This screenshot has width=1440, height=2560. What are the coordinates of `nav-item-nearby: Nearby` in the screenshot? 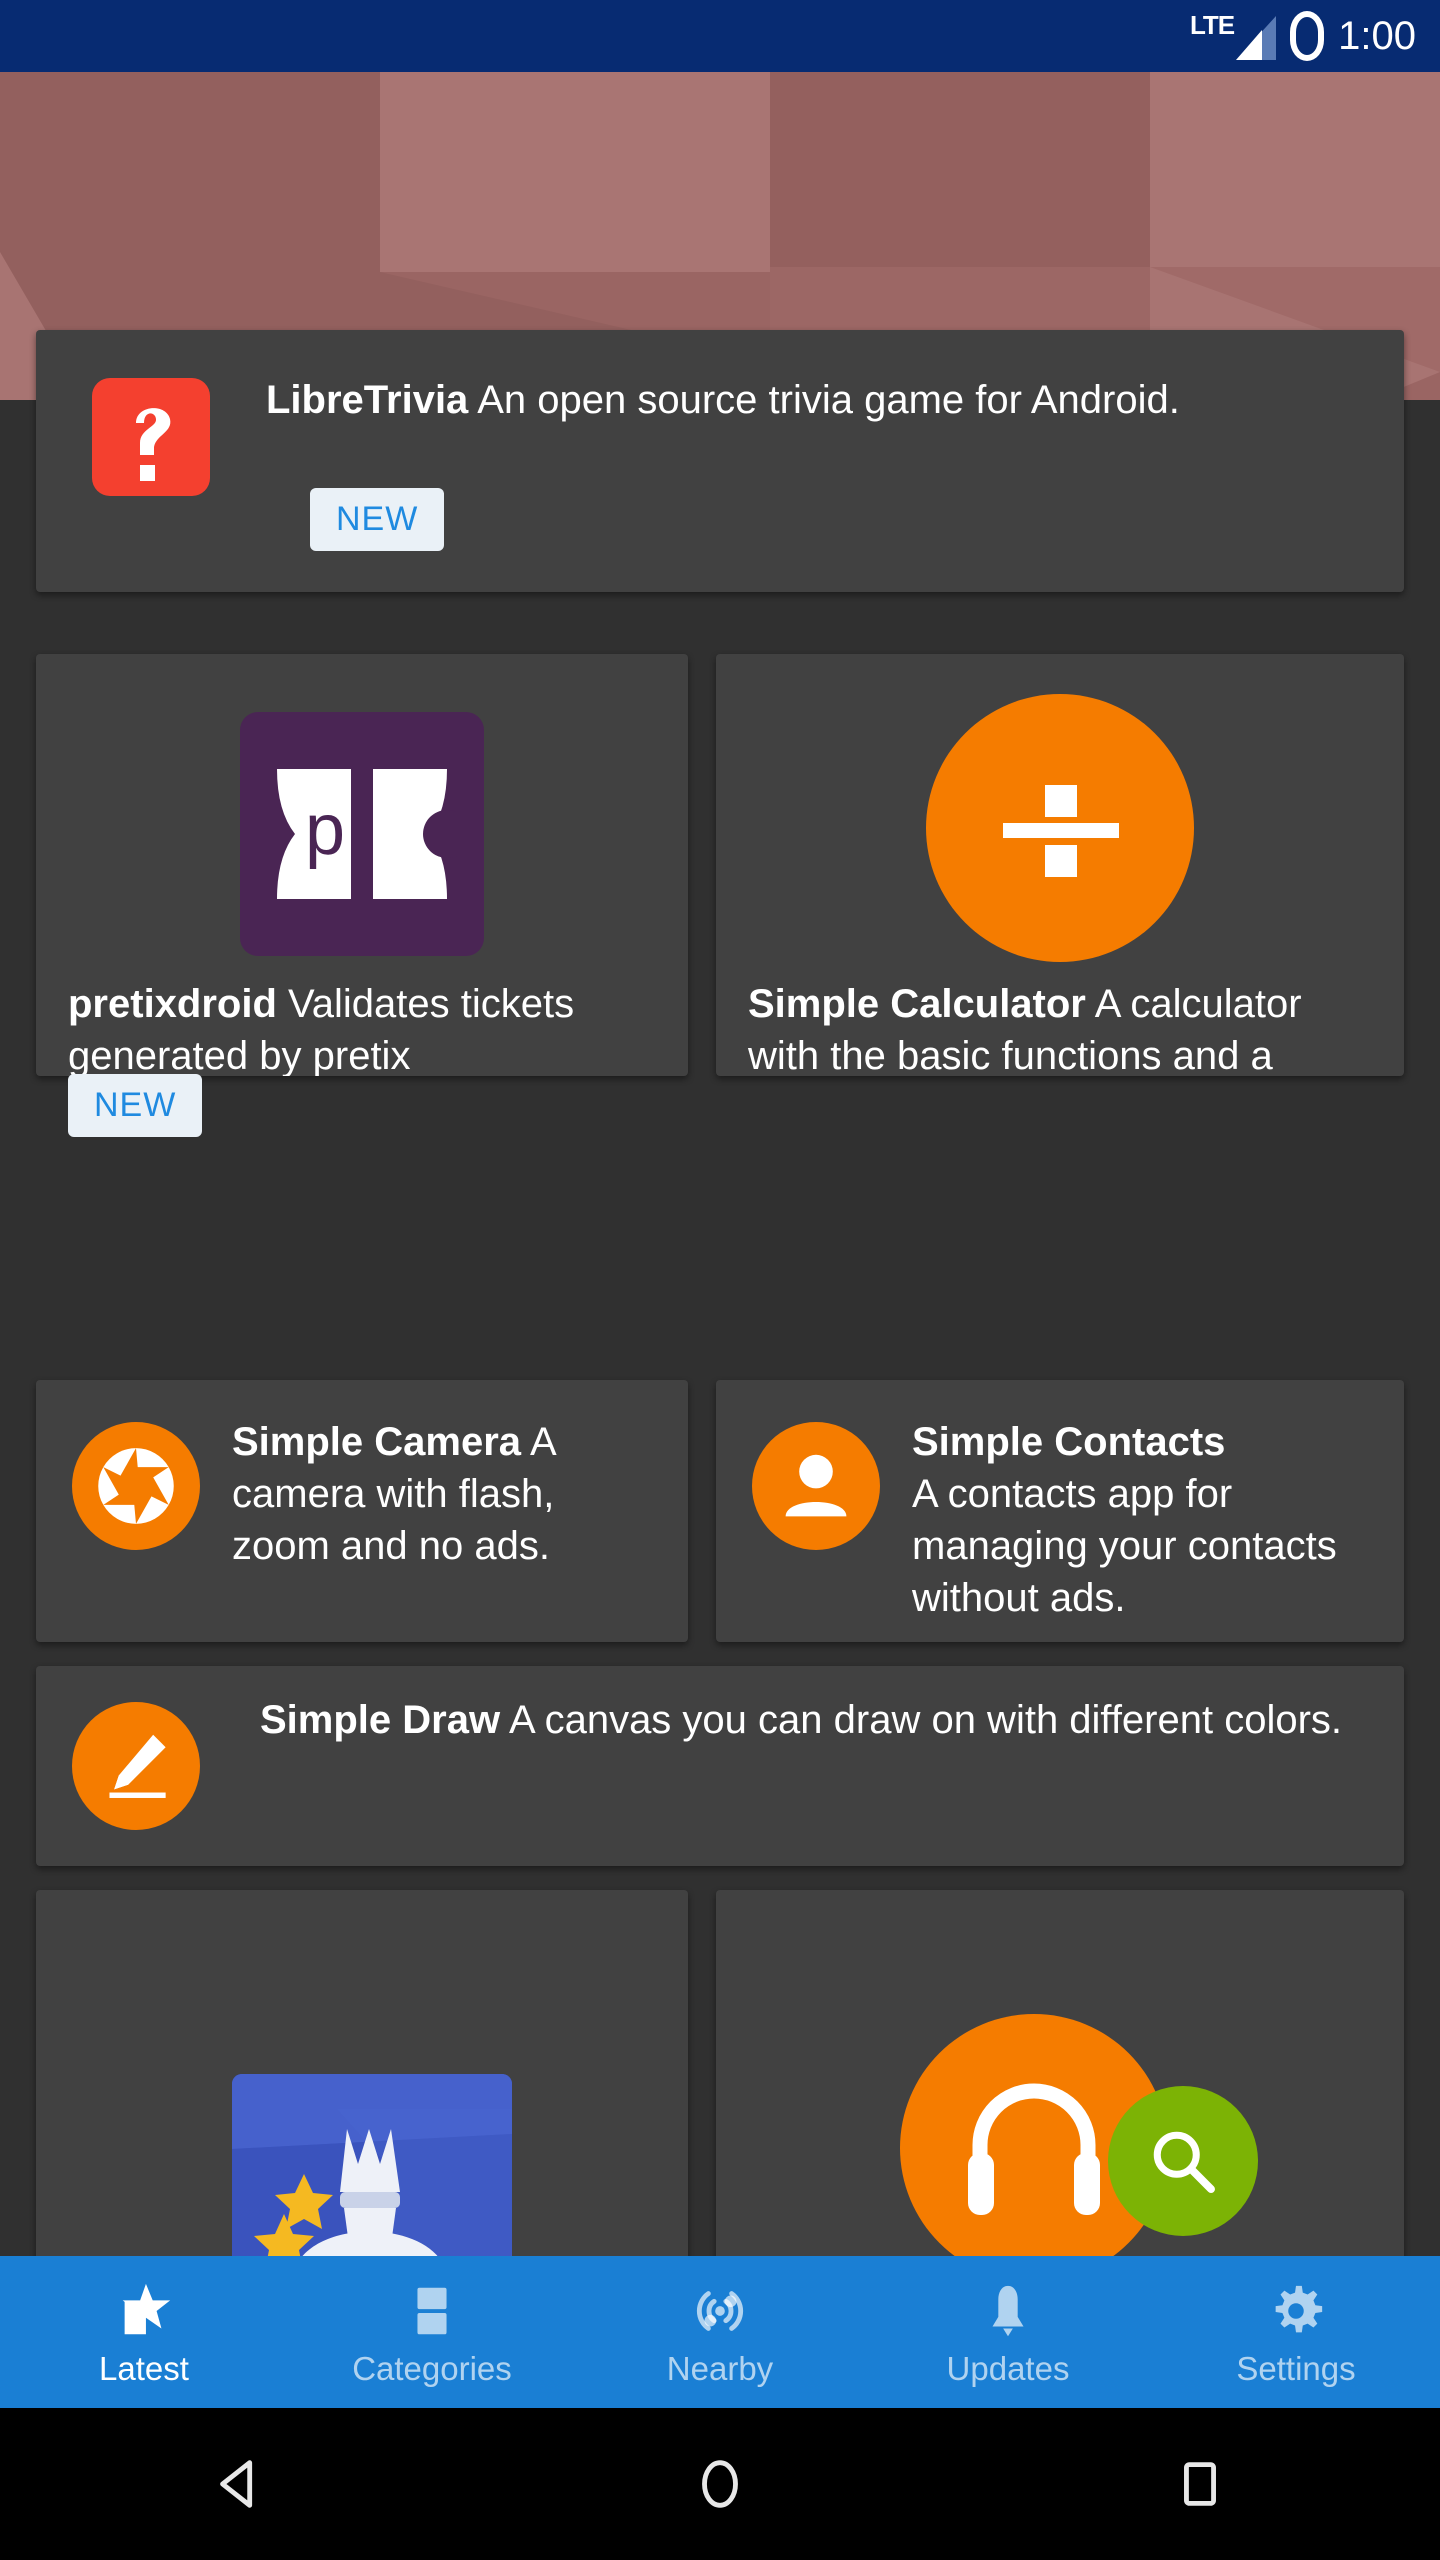 It's located at (720, 2332).